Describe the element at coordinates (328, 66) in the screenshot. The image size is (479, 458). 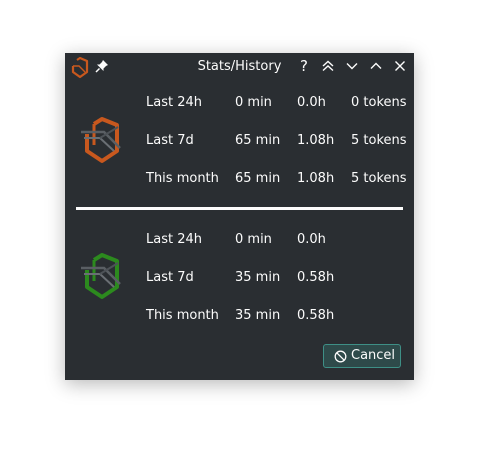
I see `keep-above-icon` at that location.